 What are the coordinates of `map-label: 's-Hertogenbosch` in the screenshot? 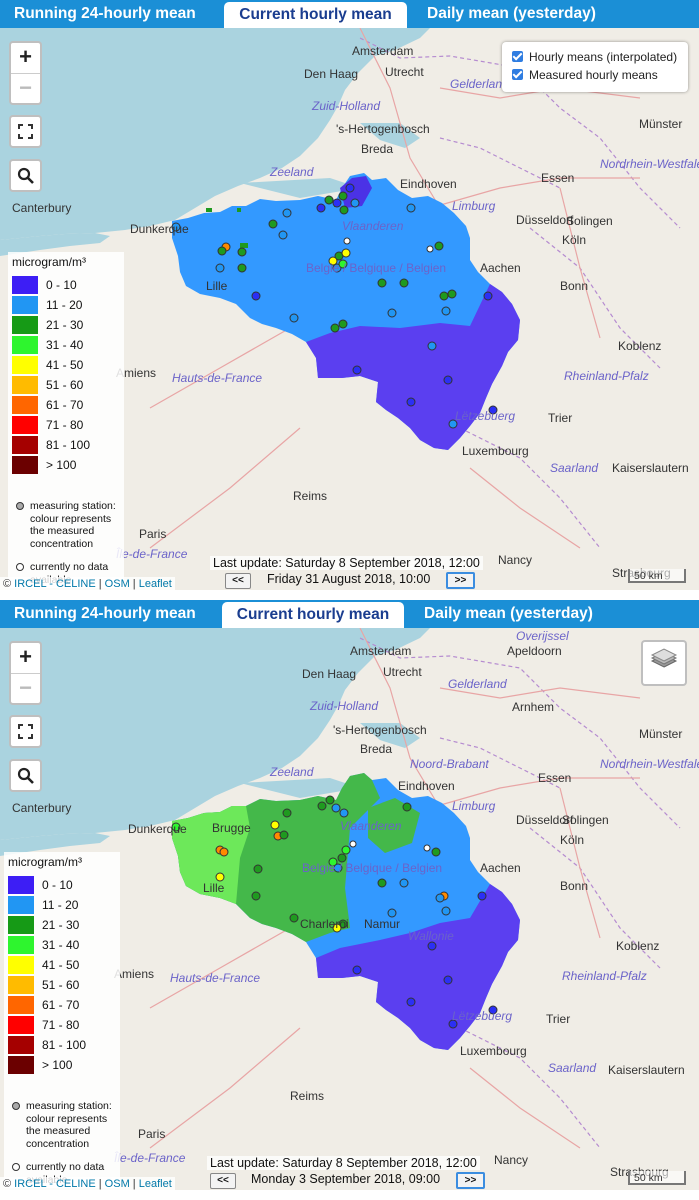 It's located at (383, 129).